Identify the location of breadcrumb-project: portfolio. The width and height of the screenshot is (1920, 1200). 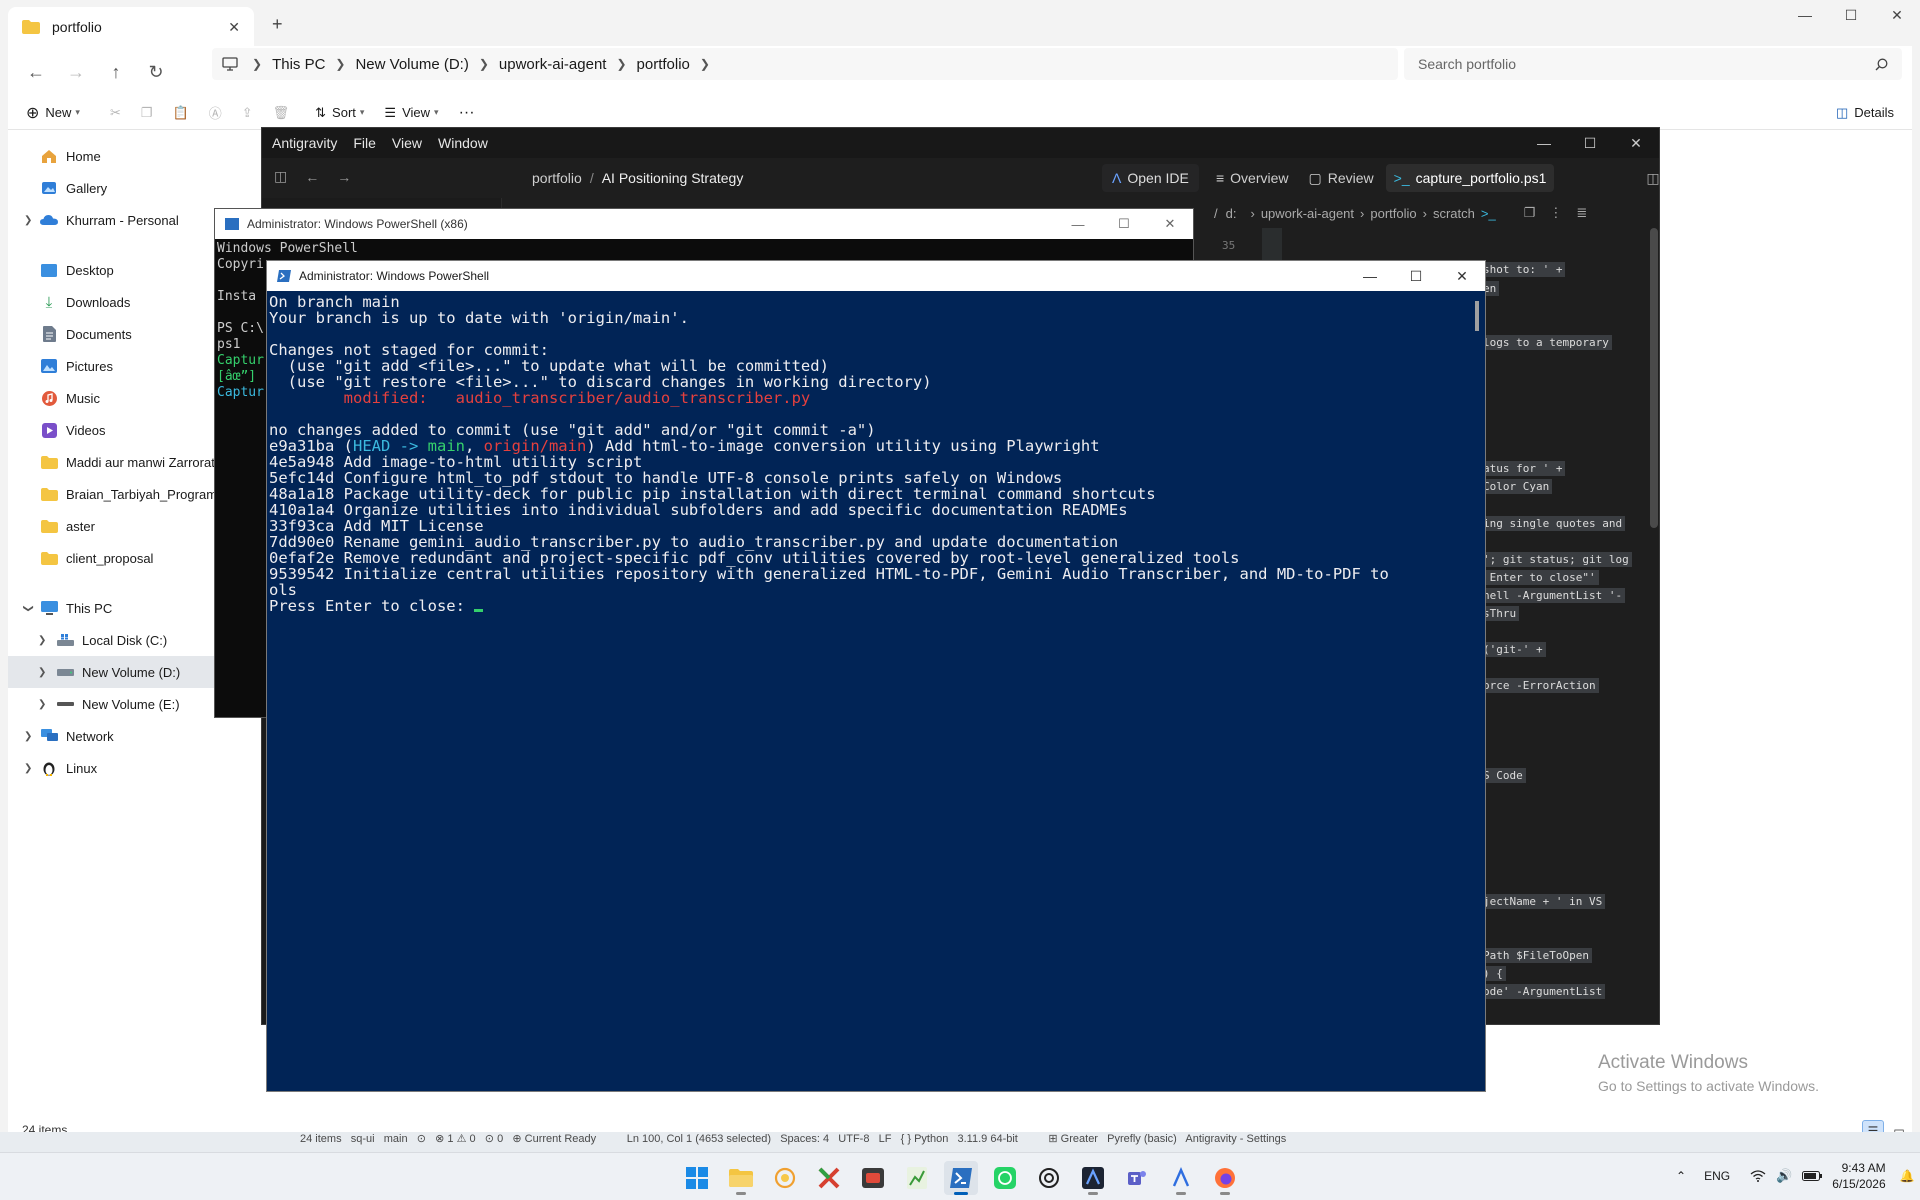
(557, 178).